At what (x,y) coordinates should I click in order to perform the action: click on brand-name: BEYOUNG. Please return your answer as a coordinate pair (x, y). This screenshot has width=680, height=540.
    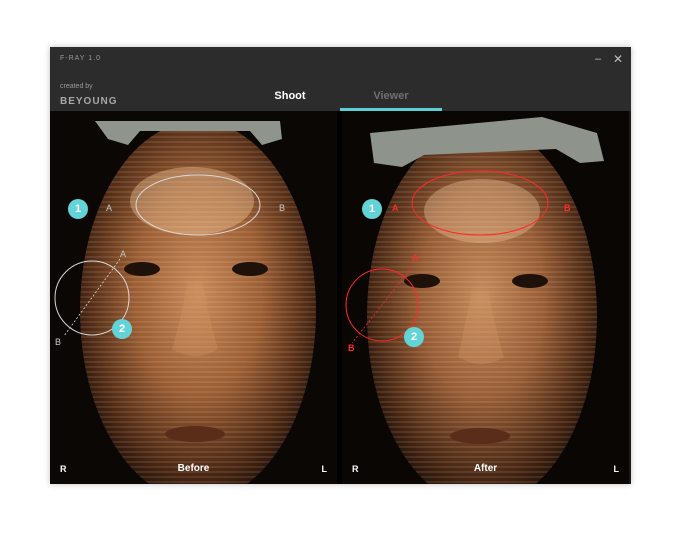
    Looking at the image, I should click on (89, 101).